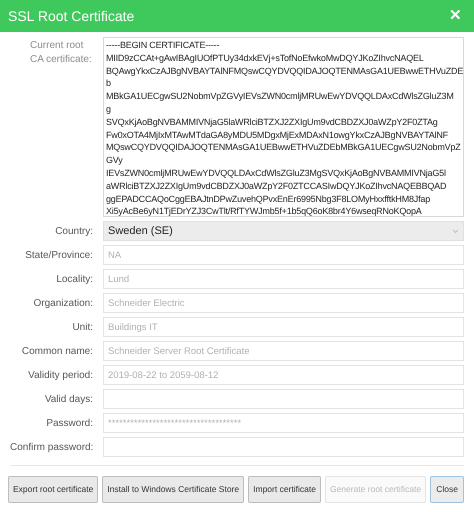 This screenshot has width=474, height=512. Describe the element at coordinates (60, 375) in the screenshot. I see `field-label: Validity period:` at that location.